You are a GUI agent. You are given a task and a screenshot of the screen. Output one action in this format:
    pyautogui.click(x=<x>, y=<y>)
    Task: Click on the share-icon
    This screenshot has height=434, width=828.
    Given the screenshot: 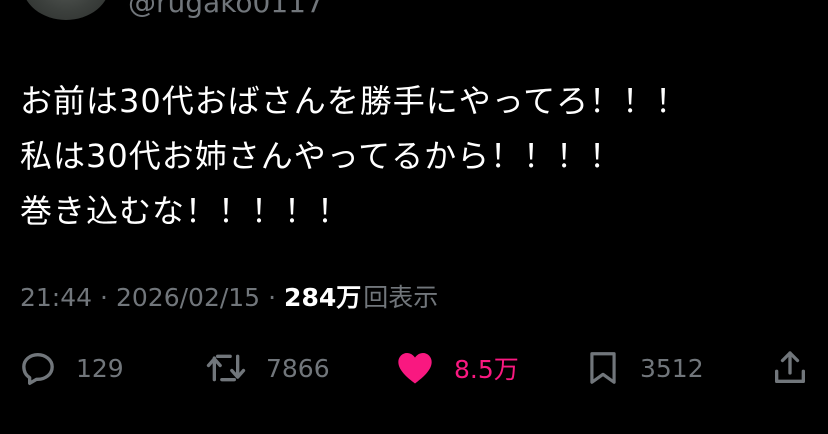 What is the action you would take?
    pyautogui.click(x=790, y=367)
    